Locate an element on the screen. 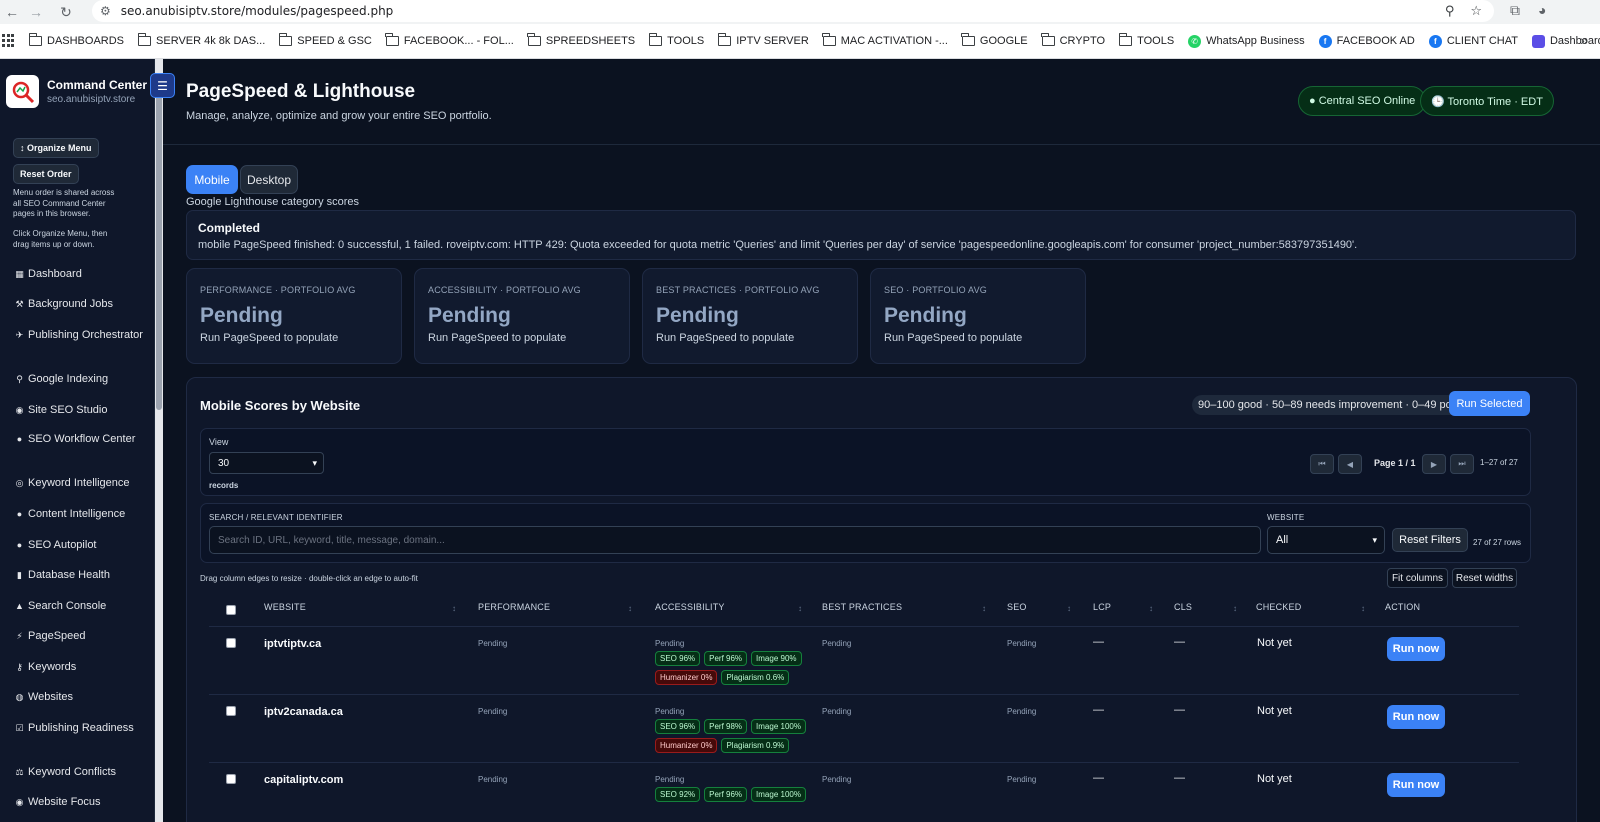  column-header-performance: PERFORMANCE is located at coordinates (514, 607).